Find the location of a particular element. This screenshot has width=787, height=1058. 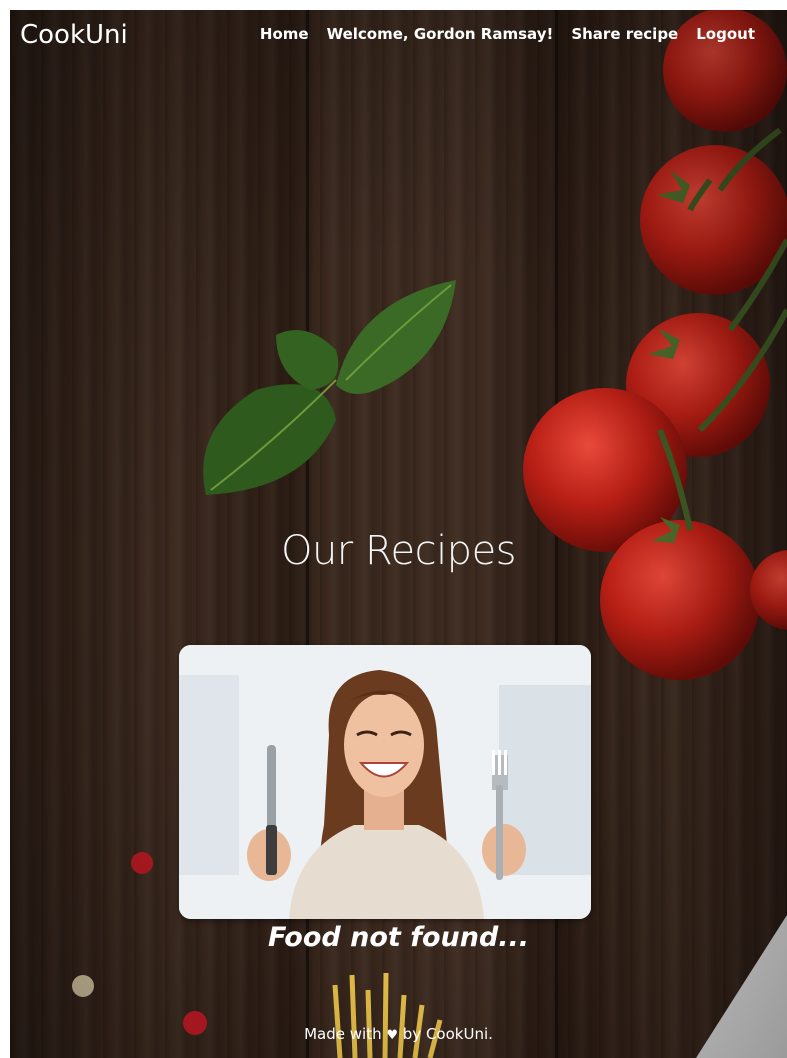

page-title: Our Recipes is located at coordinates (398, 551).